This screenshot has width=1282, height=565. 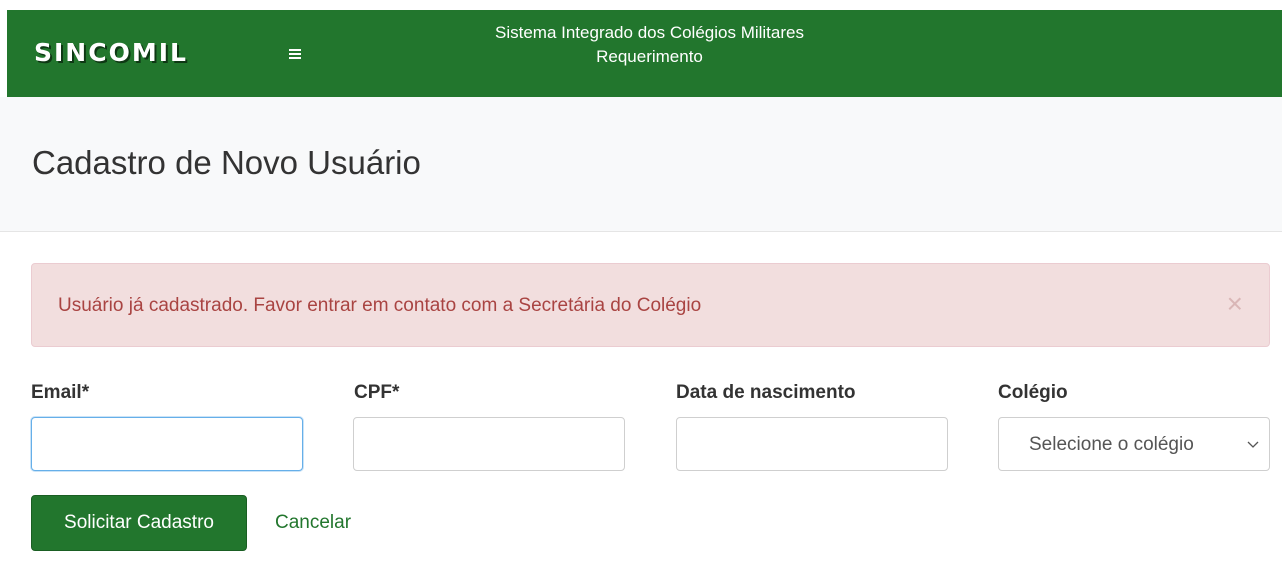 What do you see at coordinates (139, 523) in the screenshot?
I see `submit-button: Solicitar Cadastro` at bounding box center [139, 523].